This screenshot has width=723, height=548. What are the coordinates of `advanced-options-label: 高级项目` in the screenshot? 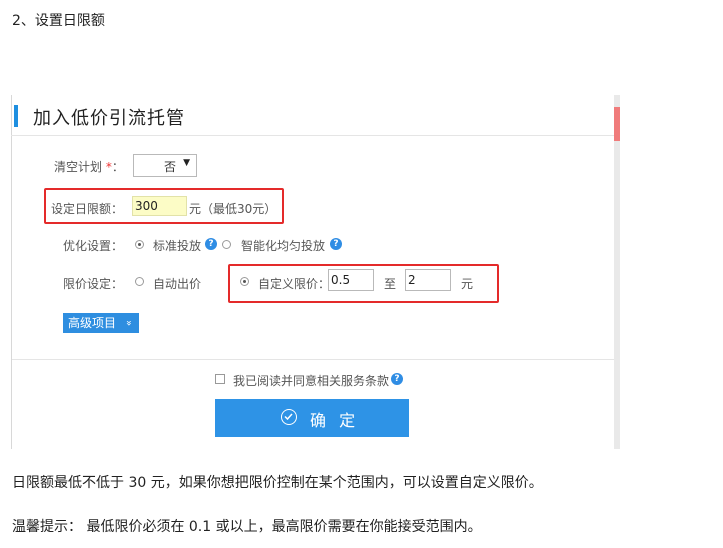 It's located at (92, 323).